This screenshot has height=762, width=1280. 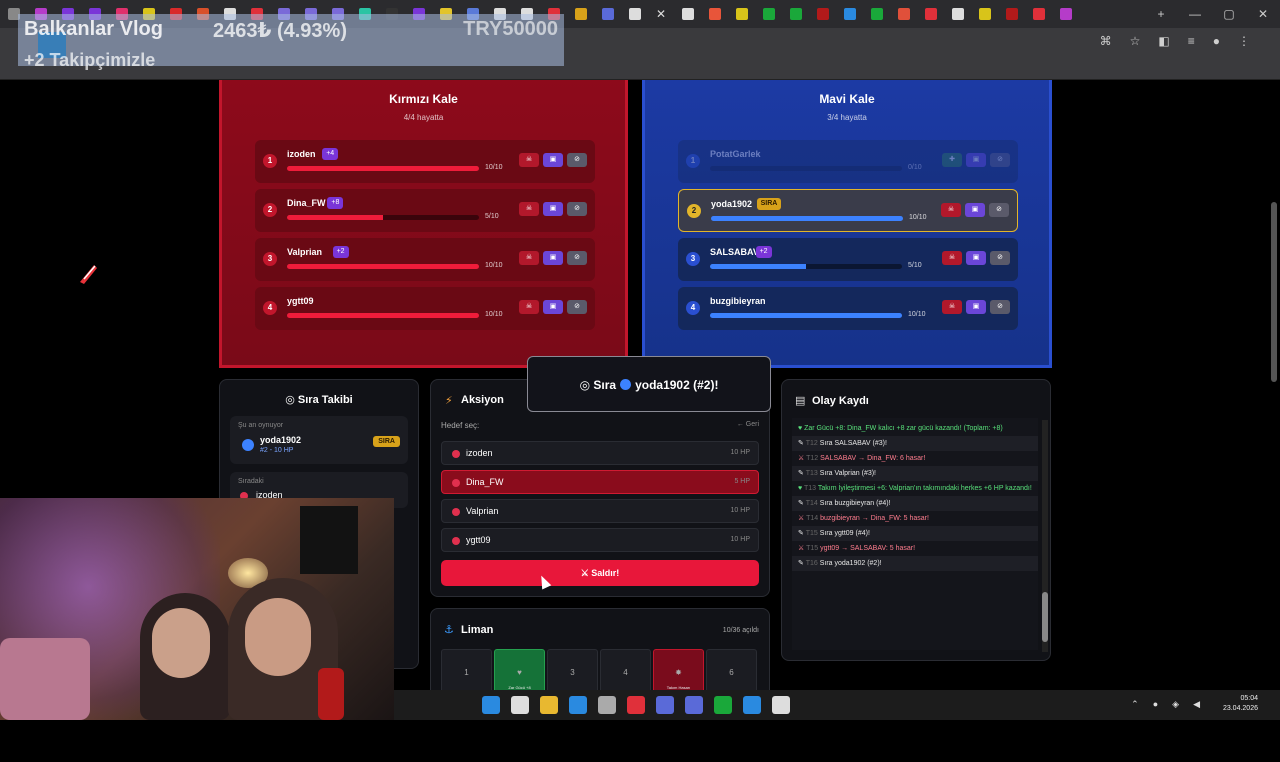 What do you see at coordinates (1135, 41) in the screenshot?
I see `star-icon: ☆` at bounding box center [1135, 41].